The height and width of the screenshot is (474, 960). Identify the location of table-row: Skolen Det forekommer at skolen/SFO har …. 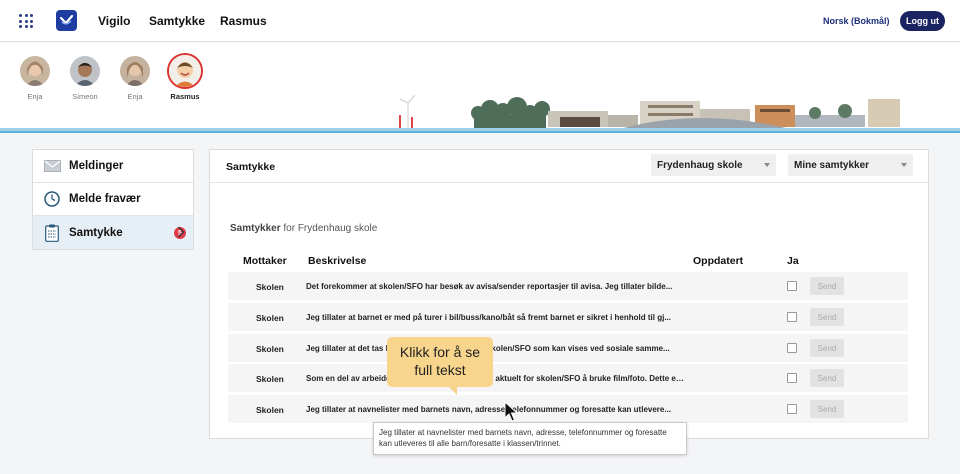
(568, 286).